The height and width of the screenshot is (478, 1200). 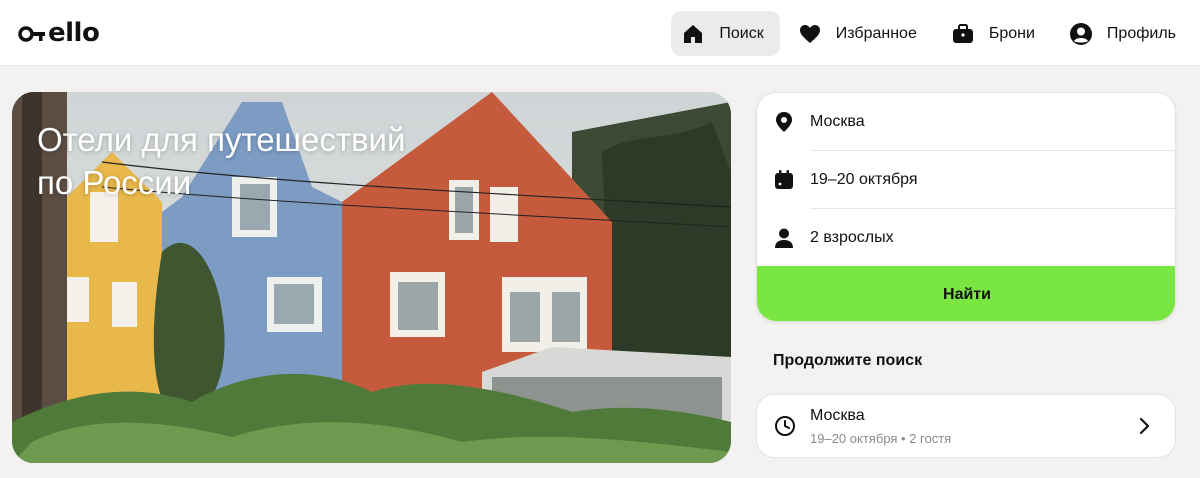 What do you see at coordinates (74, 33) in the screenshot?
I see `logo-text: ello` at bounding box center [74, 33].